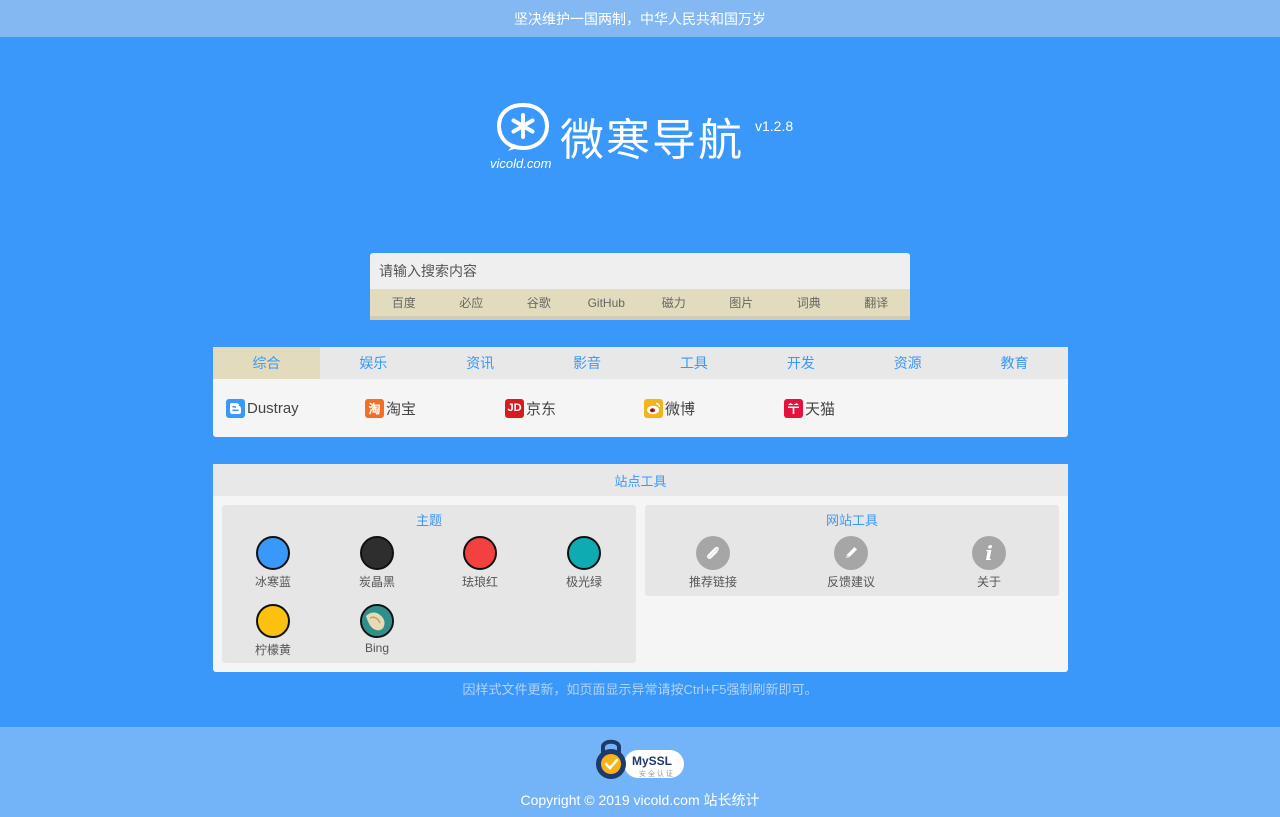 The height and width of the screenshot is (817, 1280). I want to click on taobao-icon: 淘, so click(374, 408).